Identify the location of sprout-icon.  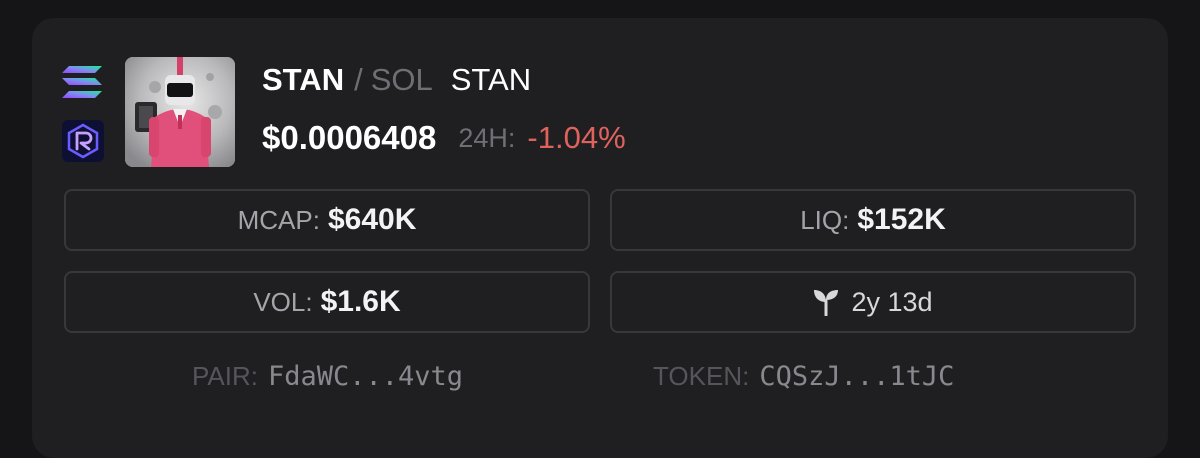
(826, 303).